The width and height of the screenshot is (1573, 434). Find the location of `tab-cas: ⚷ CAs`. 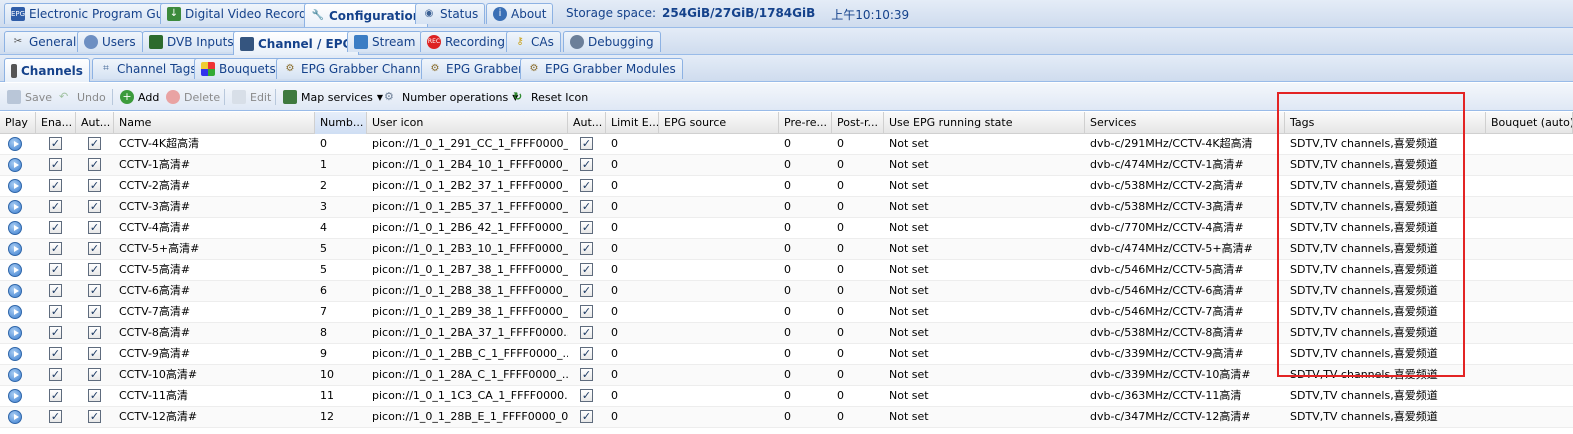

tab-cas: ⚷ CAs is located at coordinates (533, 41).